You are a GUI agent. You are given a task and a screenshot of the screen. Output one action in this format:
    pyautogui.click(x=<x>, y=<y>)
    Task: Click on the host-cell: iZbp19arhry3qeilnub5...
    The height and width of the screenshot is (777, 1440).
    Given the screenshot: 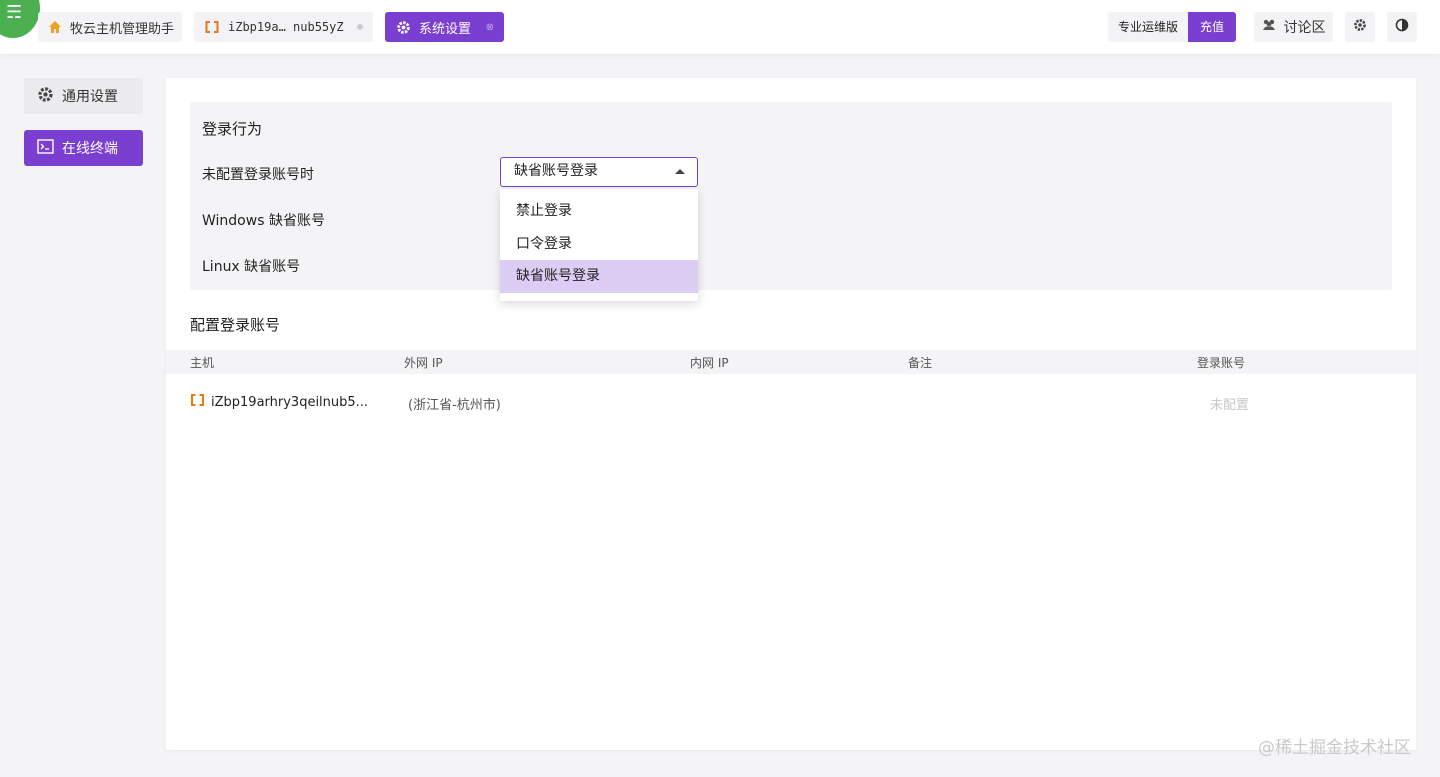 What is the action you would take?
    pyautogui.click(x=279, y=402)
    